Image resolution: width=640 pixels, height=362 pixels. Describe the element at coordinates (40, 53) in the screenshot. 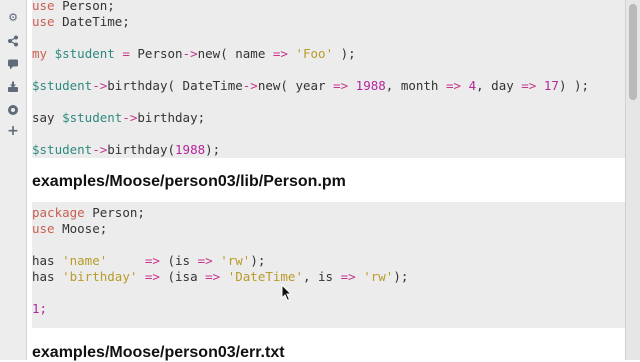

I see `code-token: my` at that location.